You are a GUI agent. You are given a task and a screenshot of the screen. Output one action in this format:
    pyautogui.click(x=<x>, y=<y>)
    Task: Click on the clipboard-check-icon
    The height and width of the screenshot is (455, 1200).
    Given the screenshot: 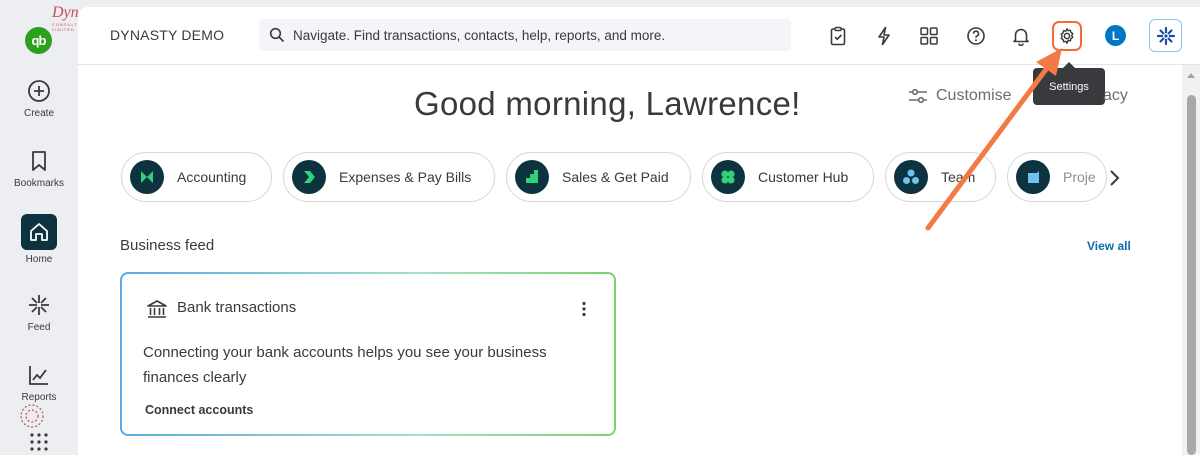 What is the action you would take?
    pyautogui.click(x=838, y=36)
    